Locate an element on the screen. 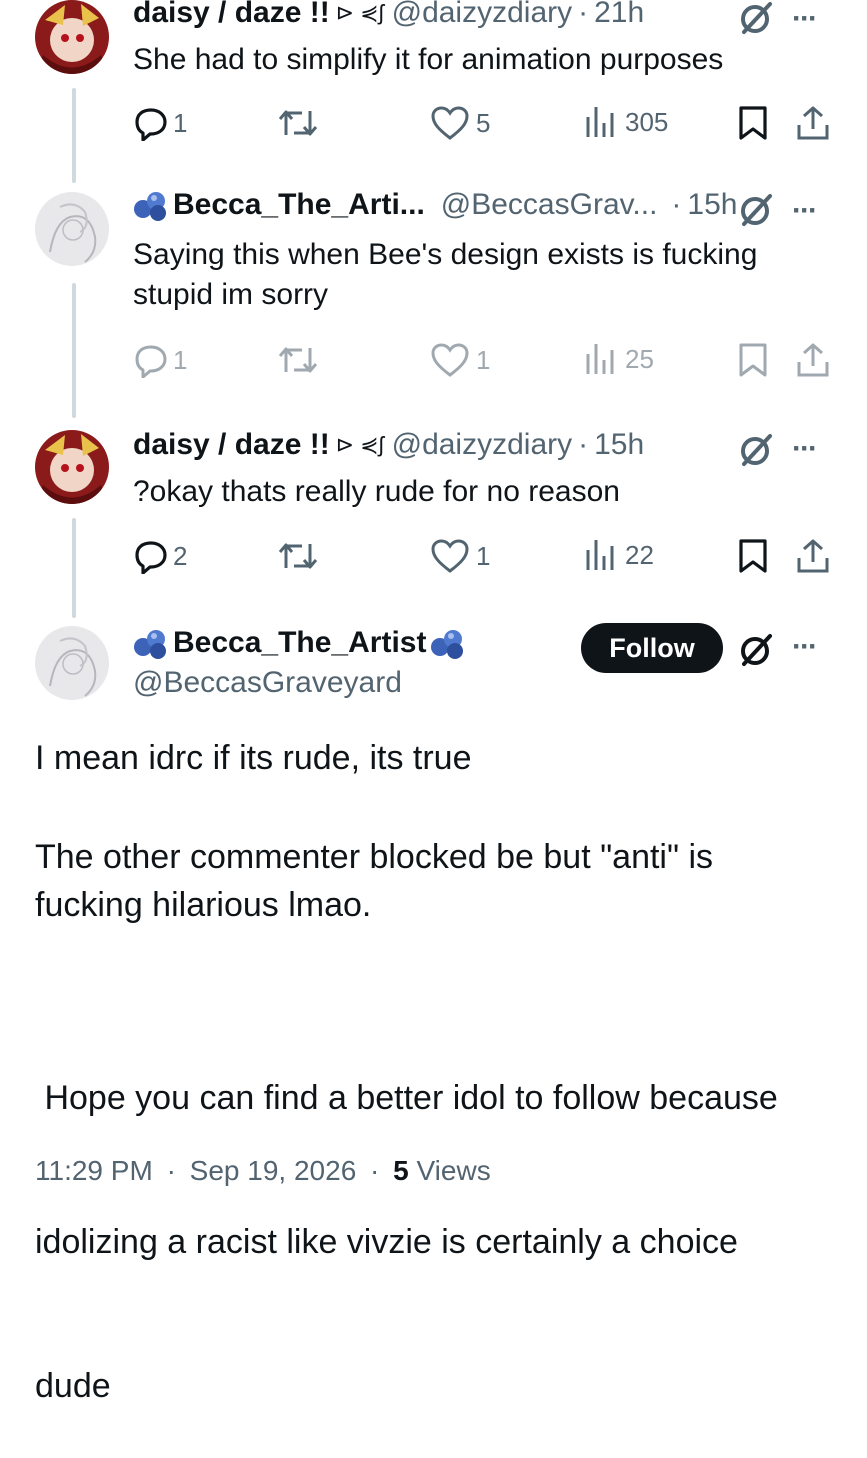 The width and height of the screenshot is (867, 1458). reply-button: 2 is located at coordinates (160, 556).